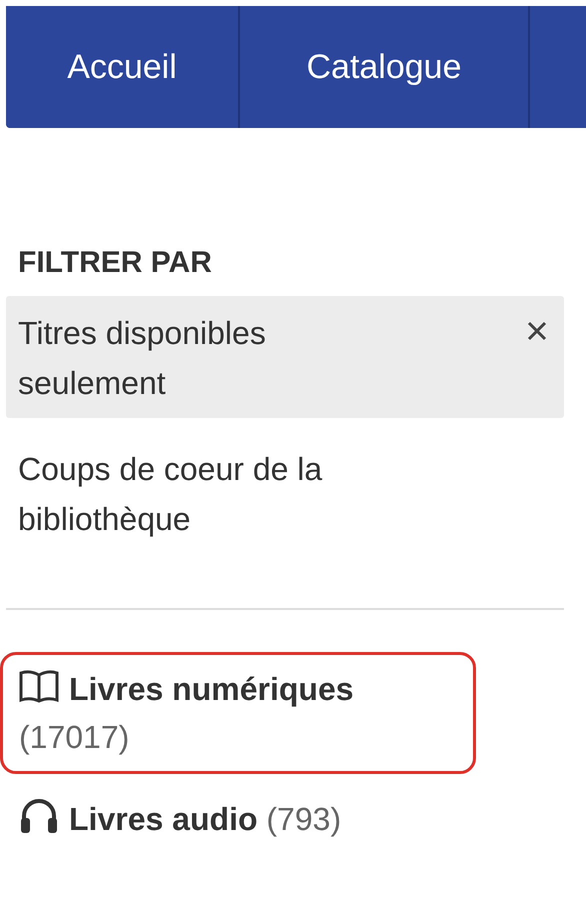 The width and height of the screenshot is (586, 920). I want to click on nav-tab: Accueil, so click(123, 67).